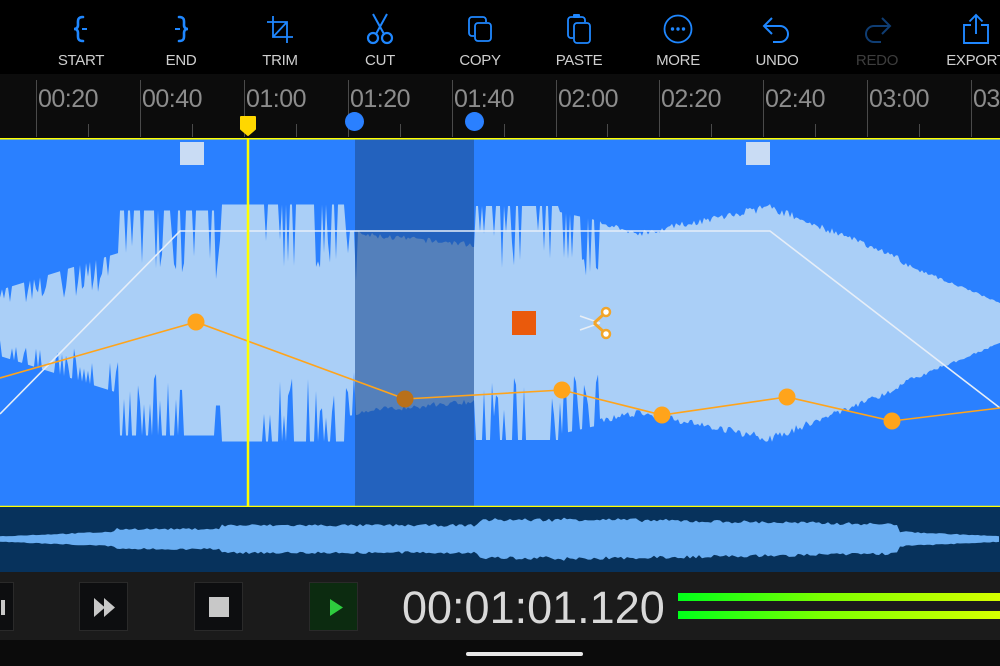 Image resolution: width=1000 pixels, height=666 pixels. I want to click on overview-waveform, so click(500, 539).